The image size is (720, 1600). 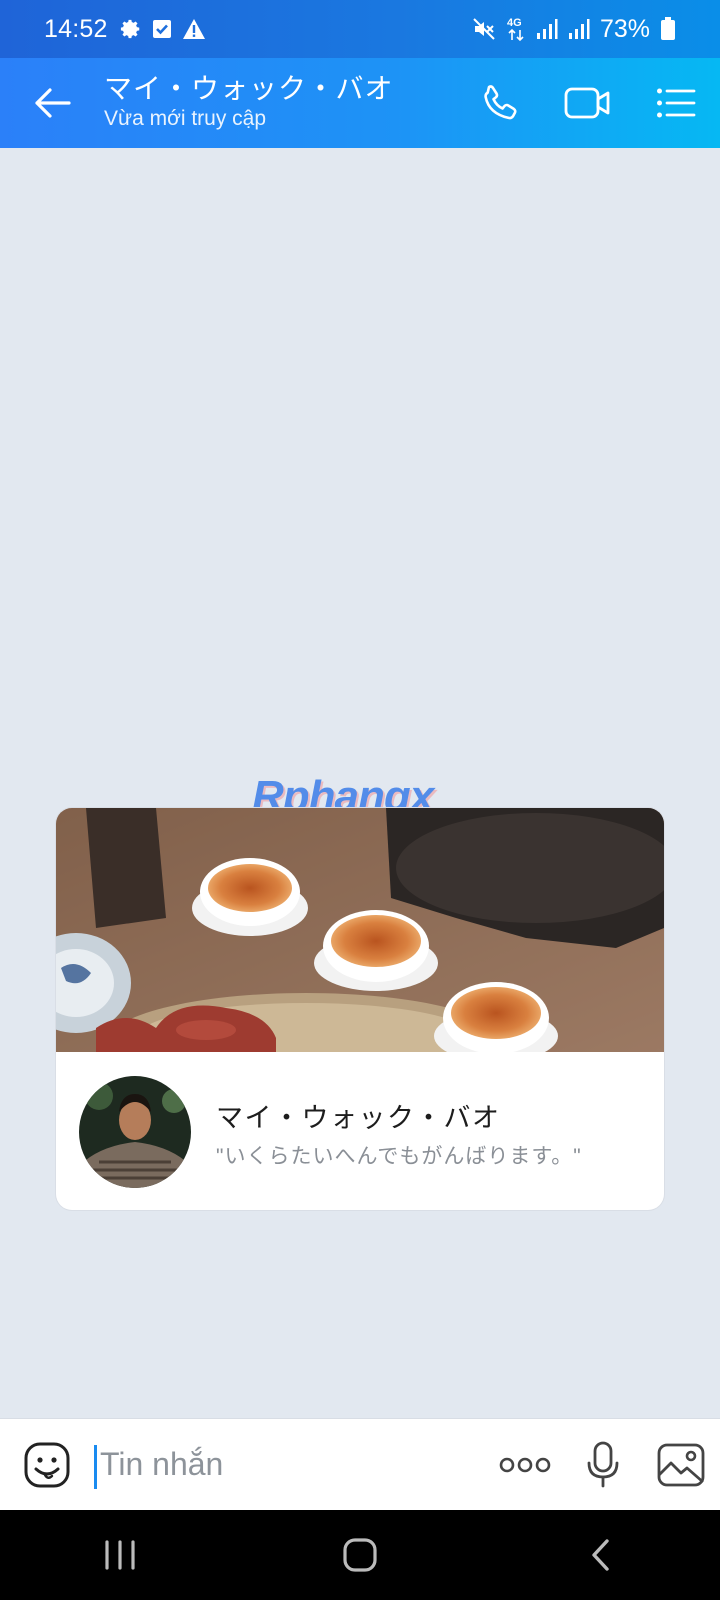 What do you see at coordinates (185, 118) in the screenshot?
I see `last-seen-status: Vừa mới truy cập` at bounding box center [185, 118].